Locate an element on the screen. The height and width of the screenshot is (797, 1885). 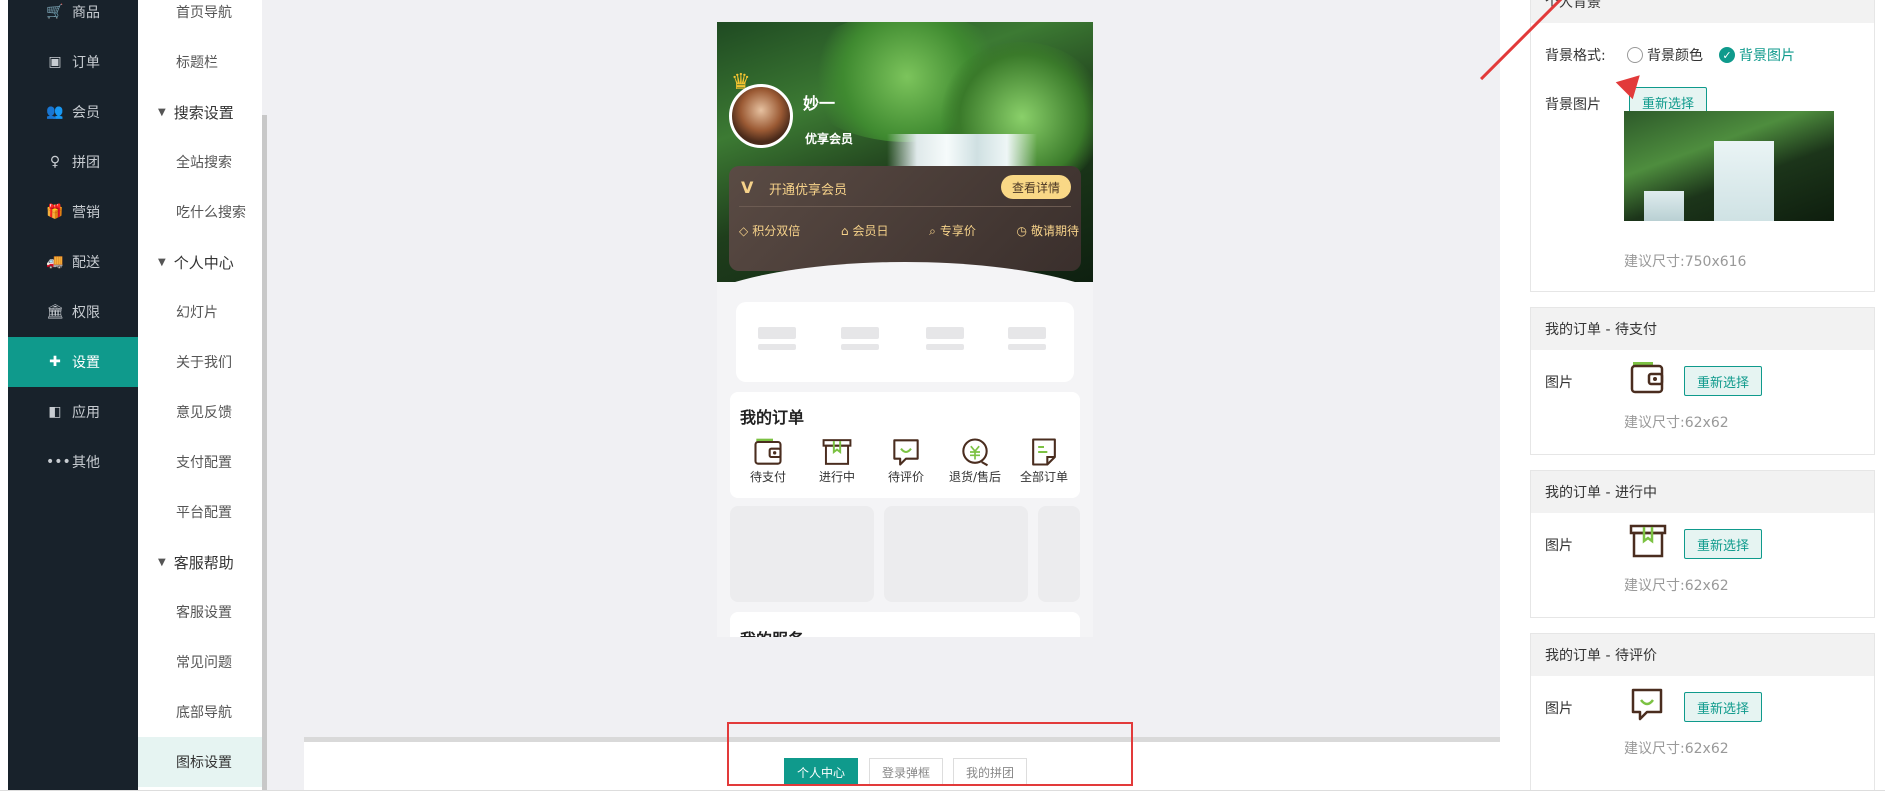
document-icon is located at coordinates (1044, 452).